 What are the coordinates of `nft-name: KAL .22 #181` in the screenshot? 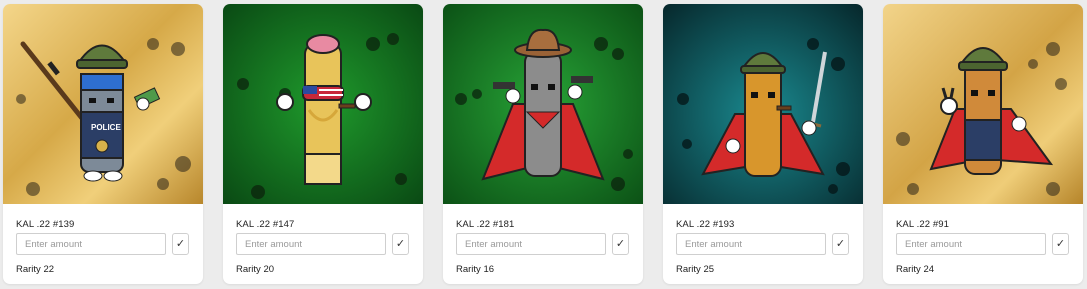 It's located at (485, 224).